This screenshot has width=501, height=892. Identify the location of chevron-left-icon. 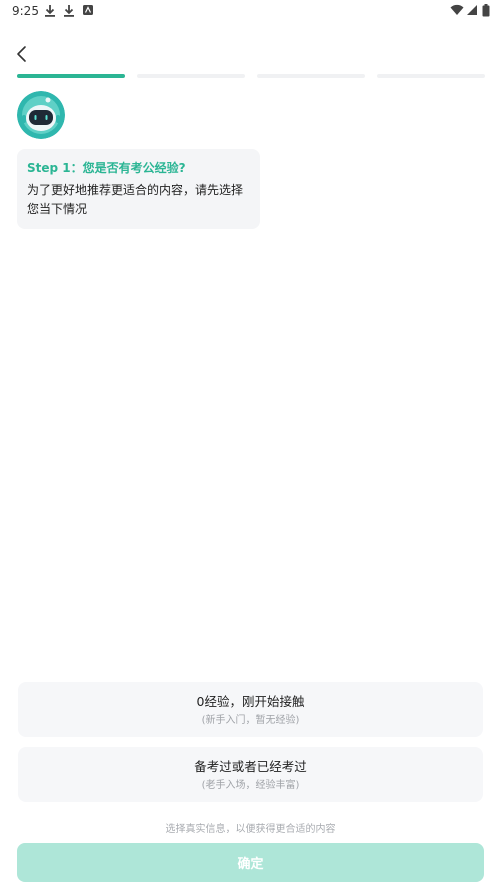
(21, 54).